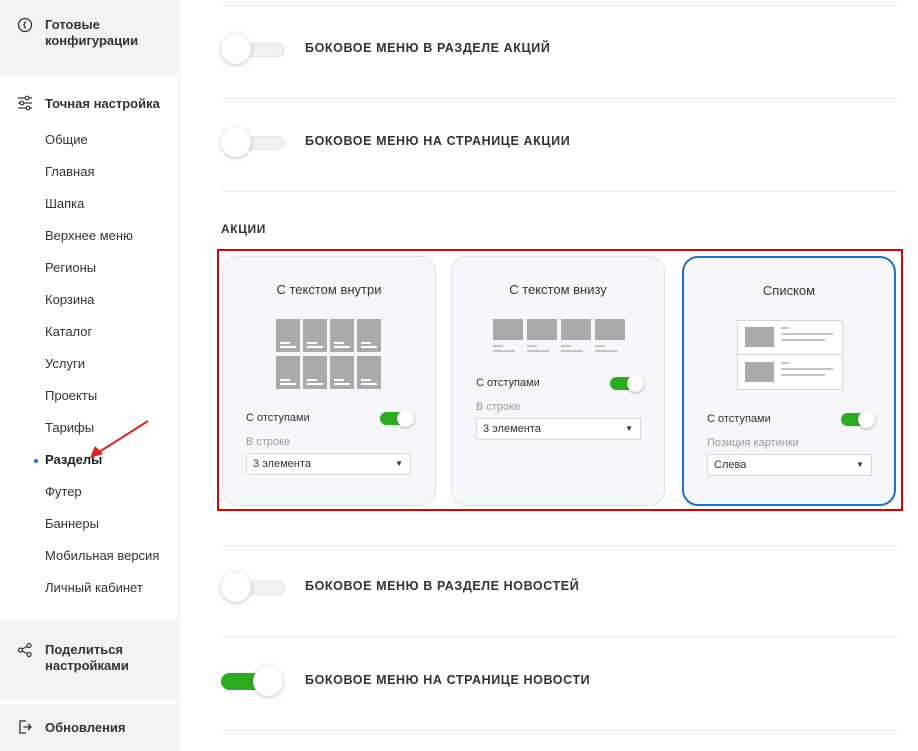  I want to click on promo-section-title: АКЦИИ, so click(244, 229).